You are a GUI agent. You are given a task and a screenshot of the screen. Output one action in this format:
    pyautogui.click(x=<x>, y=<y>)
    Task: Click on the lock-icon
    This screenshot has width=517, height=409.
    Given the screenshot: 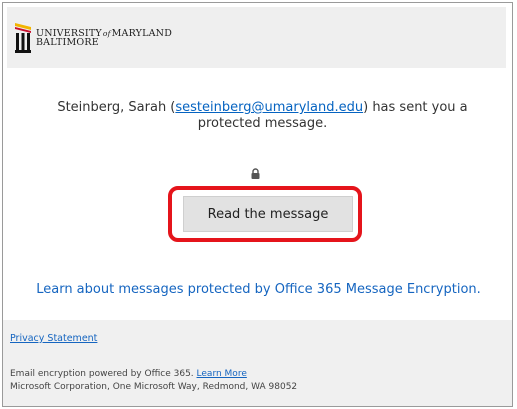 What is the action you would take?
    pyautogui.click(x=255, y=173)
    